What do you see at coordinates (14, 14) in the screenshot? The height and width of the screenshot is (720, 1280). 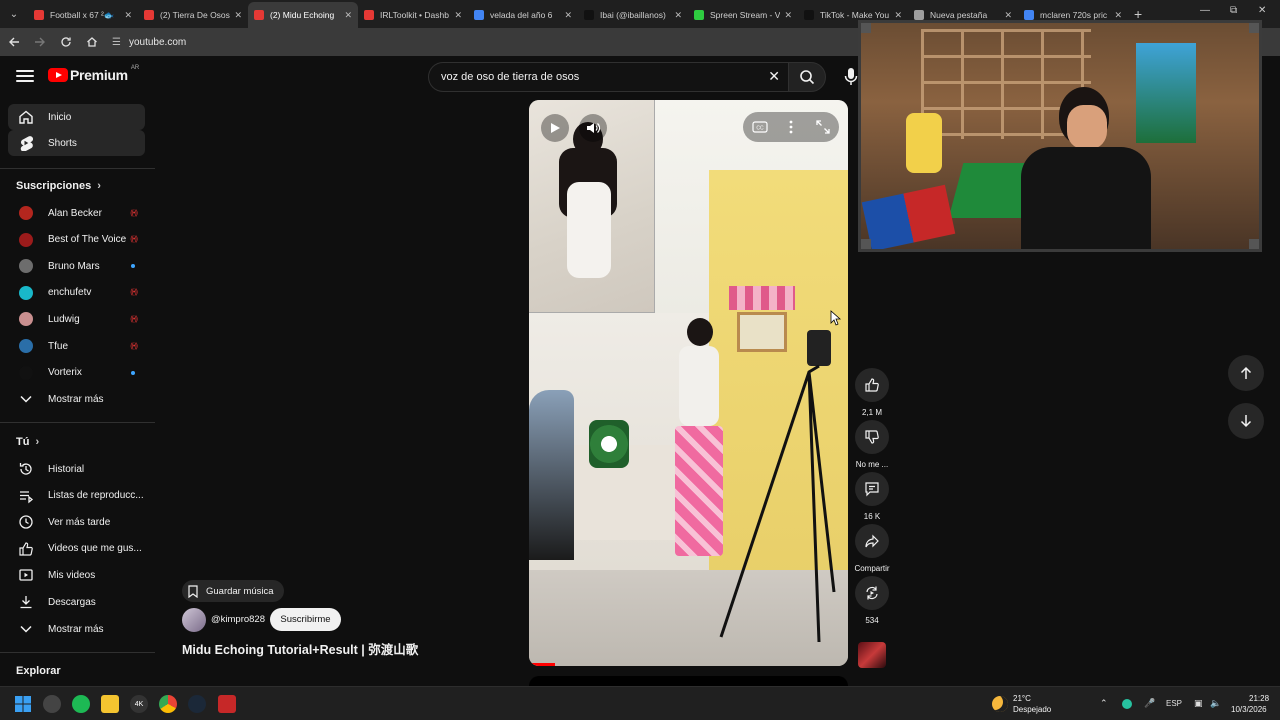 I see `tab-search-button: ⌄` at bounding box center [14, 14].